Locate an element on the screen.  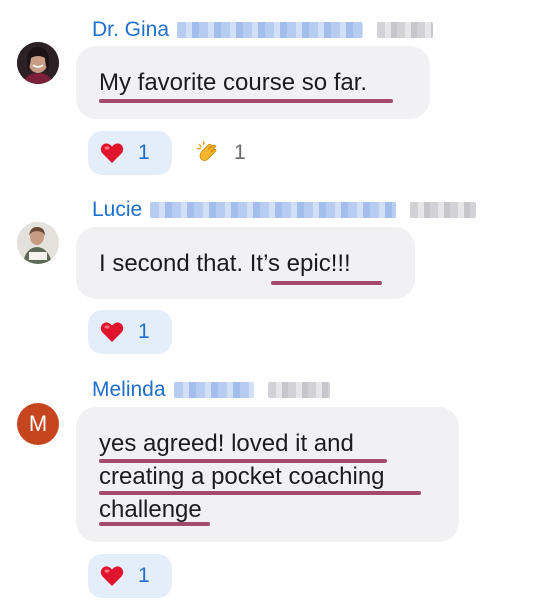
clapping-hands-emoji-icon is located at coordinates (208, 153).